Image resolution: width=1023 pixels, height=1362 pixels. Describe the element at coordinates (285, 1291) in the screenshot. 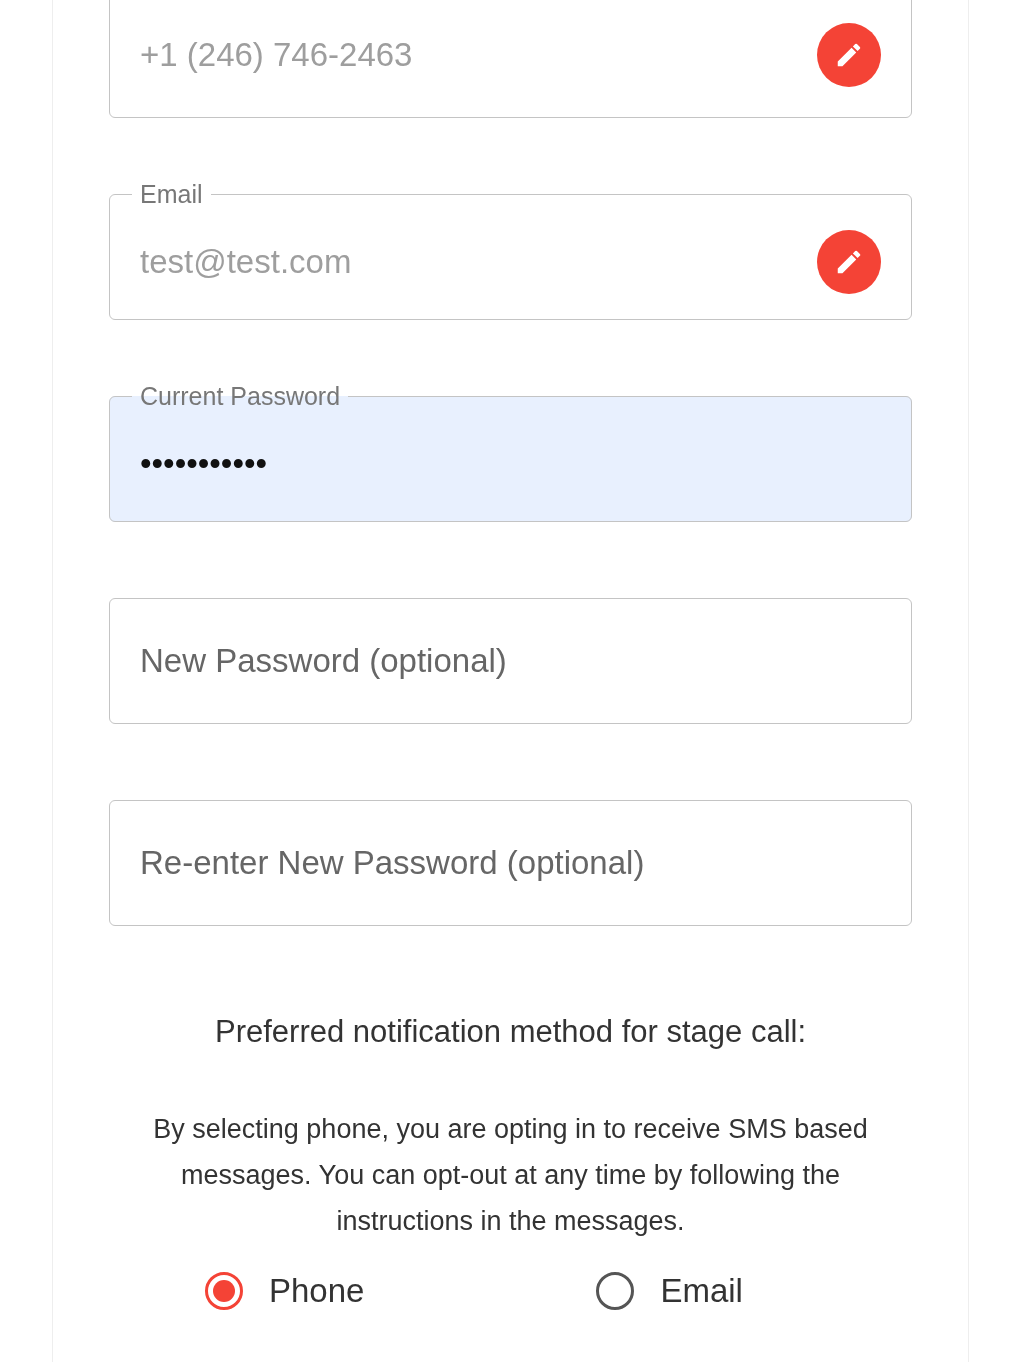

I see `radio-option: Phone` at that location.